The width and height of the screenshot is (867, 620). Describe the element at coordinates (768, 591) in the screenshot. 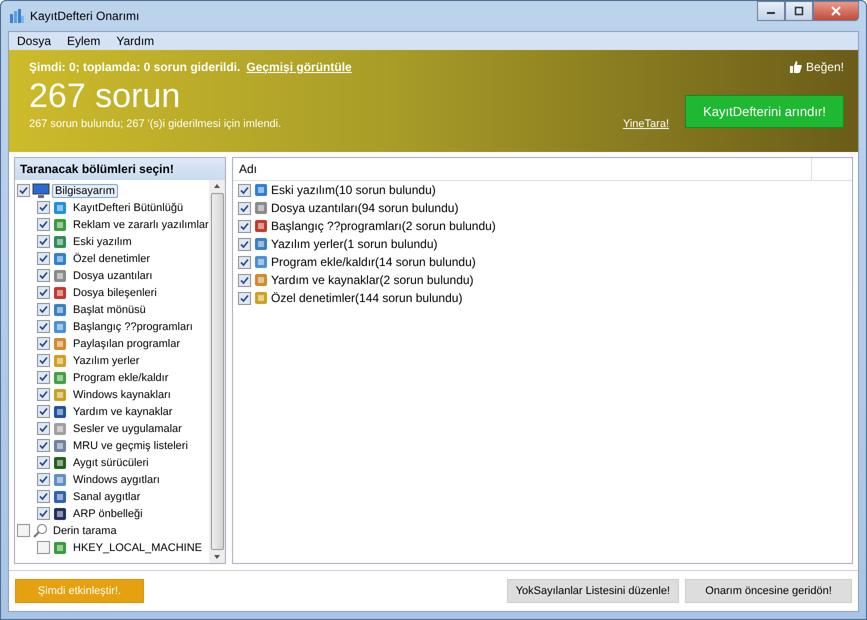

I see `restore-button: Onarım öncesine geridön!` at that location.